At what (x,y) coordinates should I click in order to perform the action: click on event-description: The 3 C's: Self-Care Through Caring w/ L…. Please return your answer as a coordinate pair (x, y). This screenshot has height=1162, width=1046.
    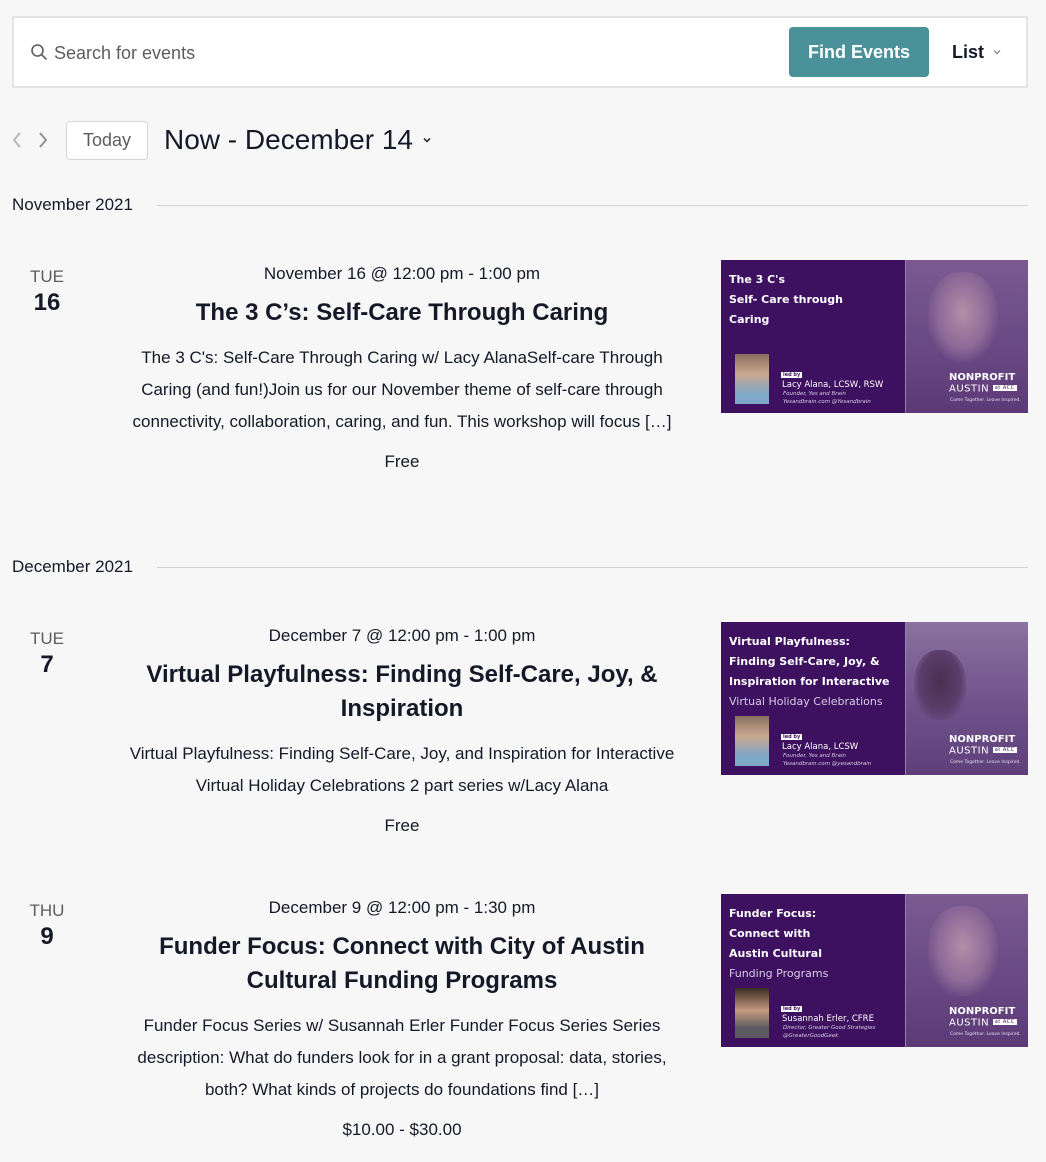
    Looking at the image, I should click on (402, 389).